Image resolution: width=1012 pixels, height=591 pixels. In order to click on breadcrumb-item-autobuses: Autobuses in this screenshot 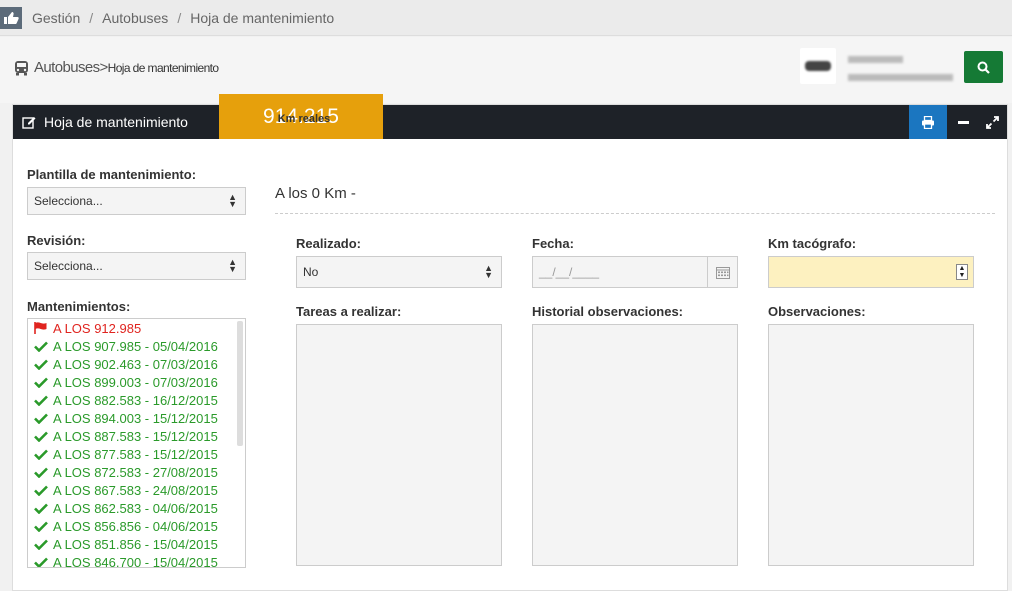, I will do `click(135, 18)`.